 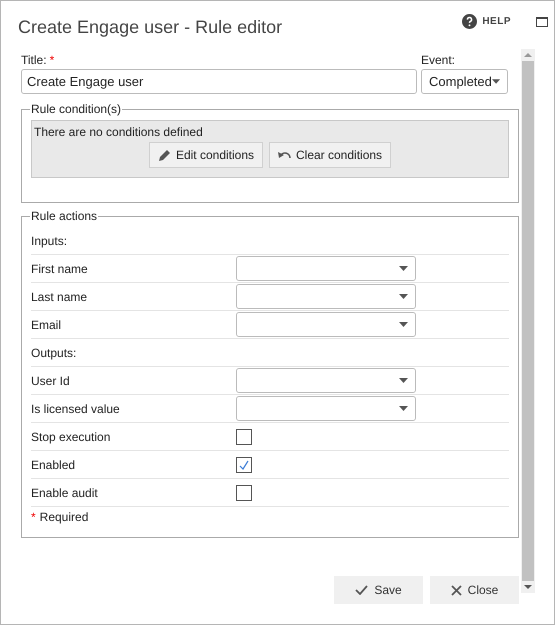 I want to click on clear-conditions-button: Clear conditions, so click(x=330, y=155).